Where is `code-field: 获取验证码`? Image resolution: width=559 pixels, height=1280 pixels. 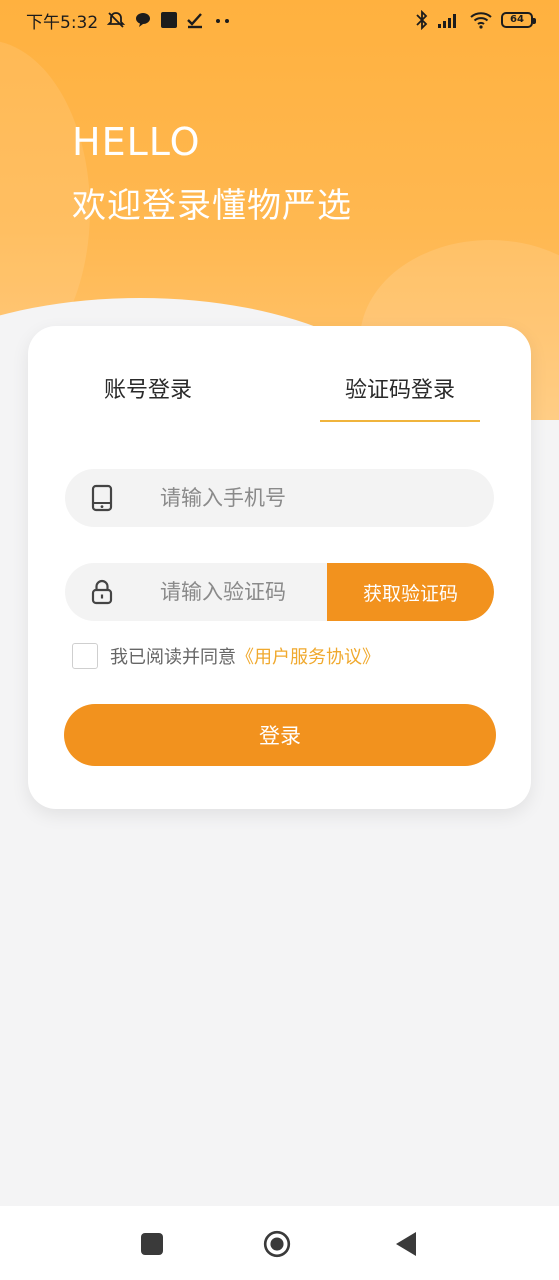 code-field: 获取验证码 is located at coordinates (279, 592).